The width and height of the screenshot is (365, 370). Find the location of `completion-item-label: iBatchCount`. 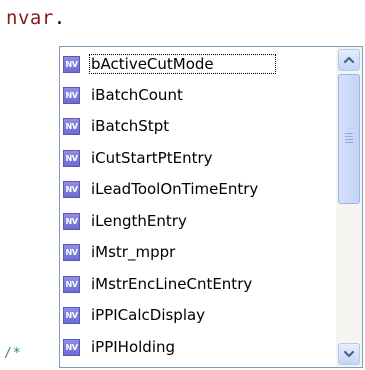

completion-item-label: iBatchCount is located at coordinates (137, 95).